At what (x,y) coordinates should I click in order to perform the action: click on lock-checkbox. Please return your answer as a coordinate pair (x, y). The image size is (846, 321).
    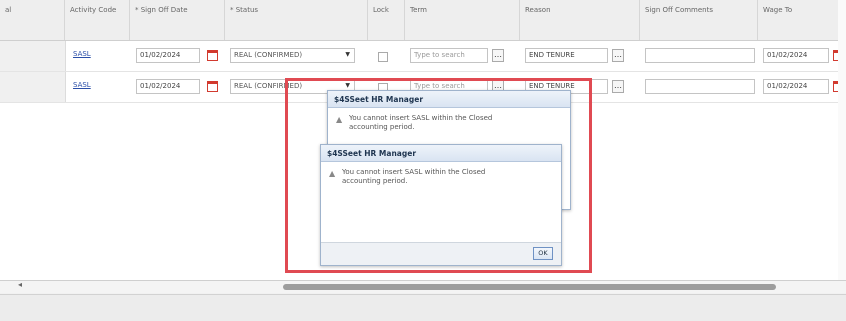
    Looking at the image, I should click on (383, 57).